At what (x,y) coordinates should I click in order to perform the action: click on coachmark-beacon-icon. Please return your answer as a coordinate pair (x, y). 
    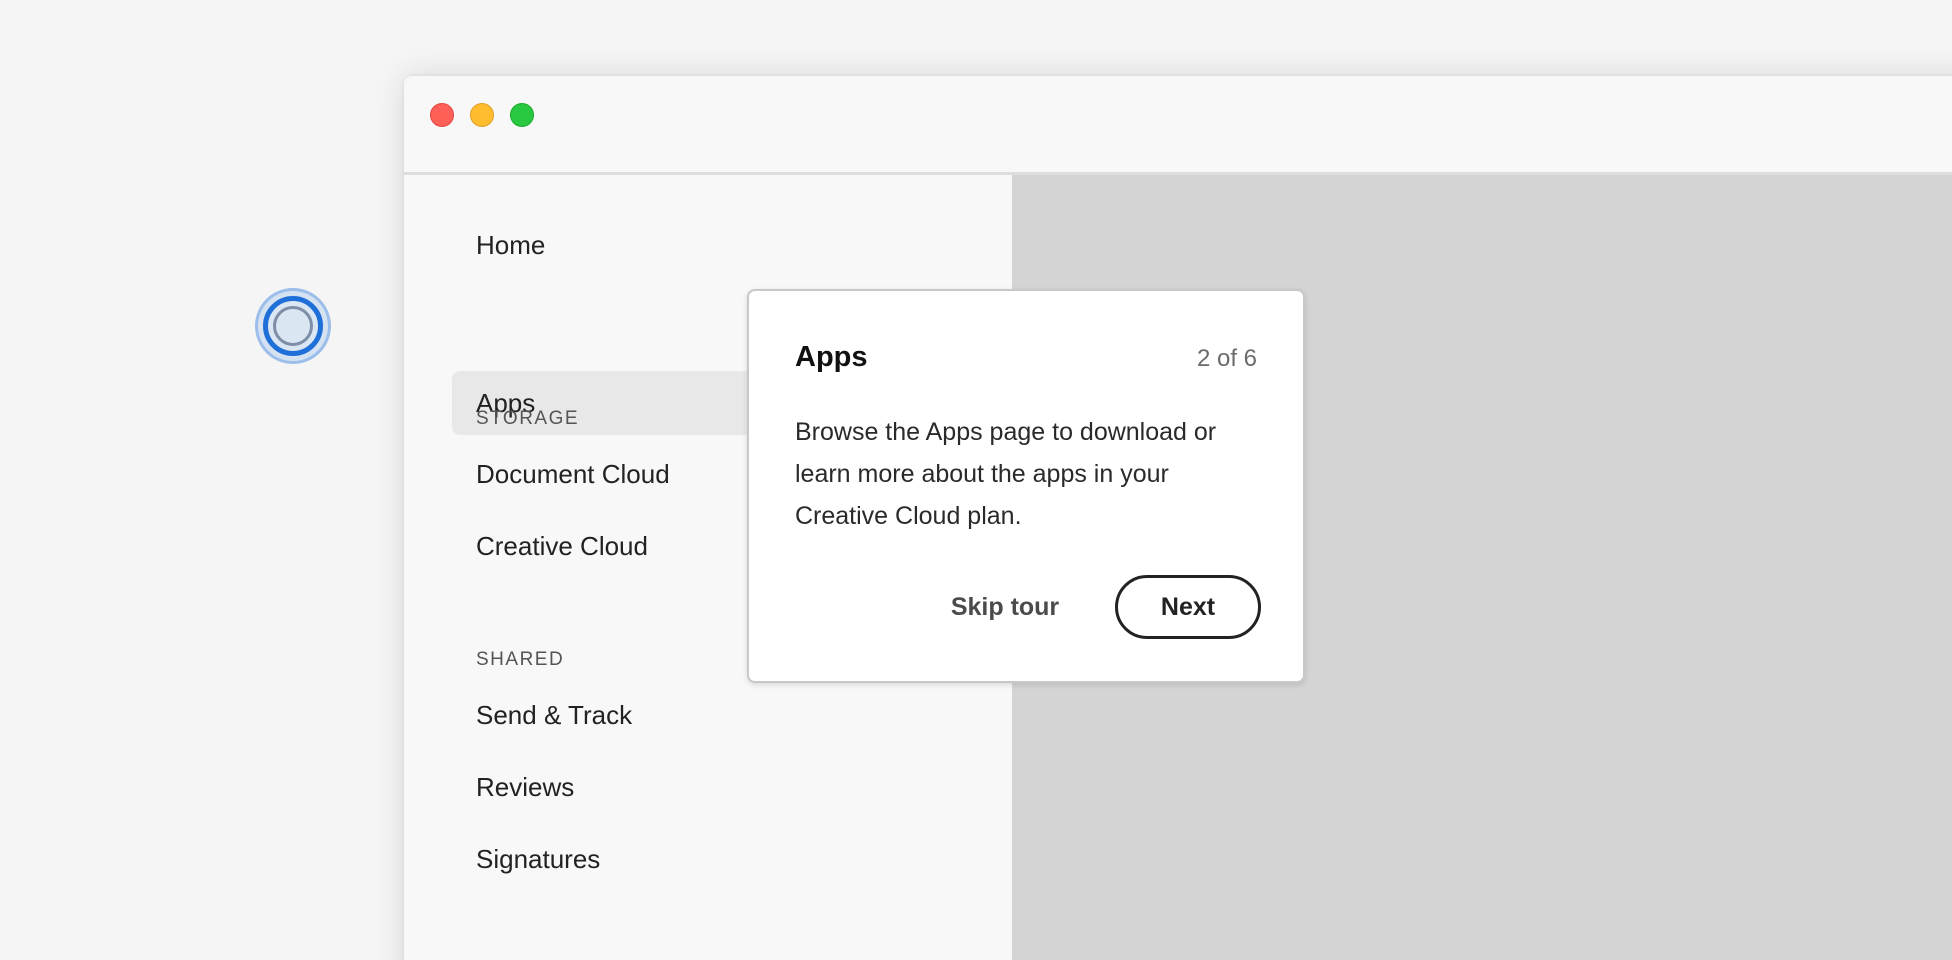
    Looking at the image, I should click on (293, 326).